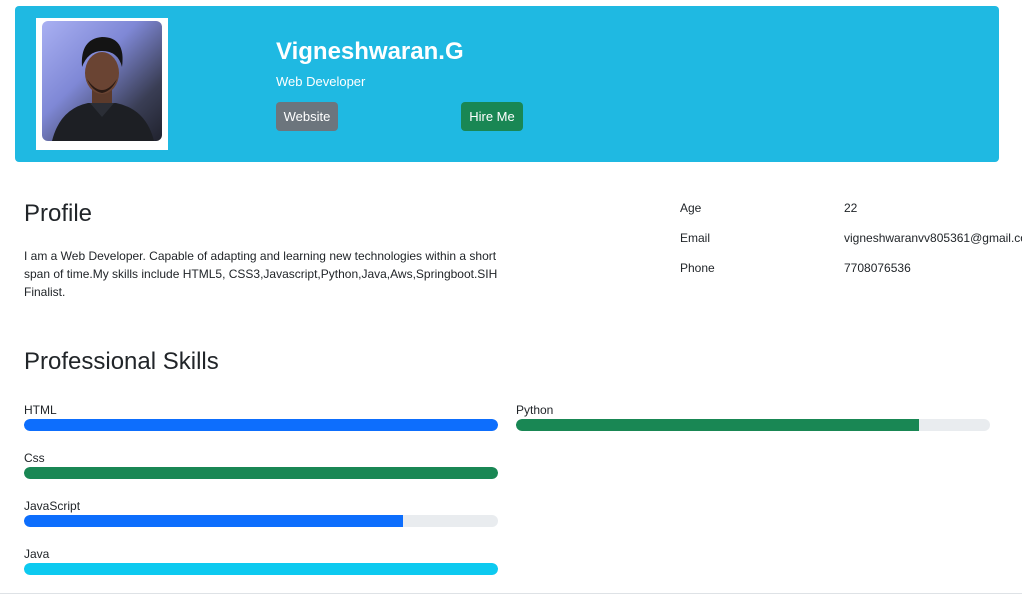  I want to click on profile-photo-frame, so click(102, 84).